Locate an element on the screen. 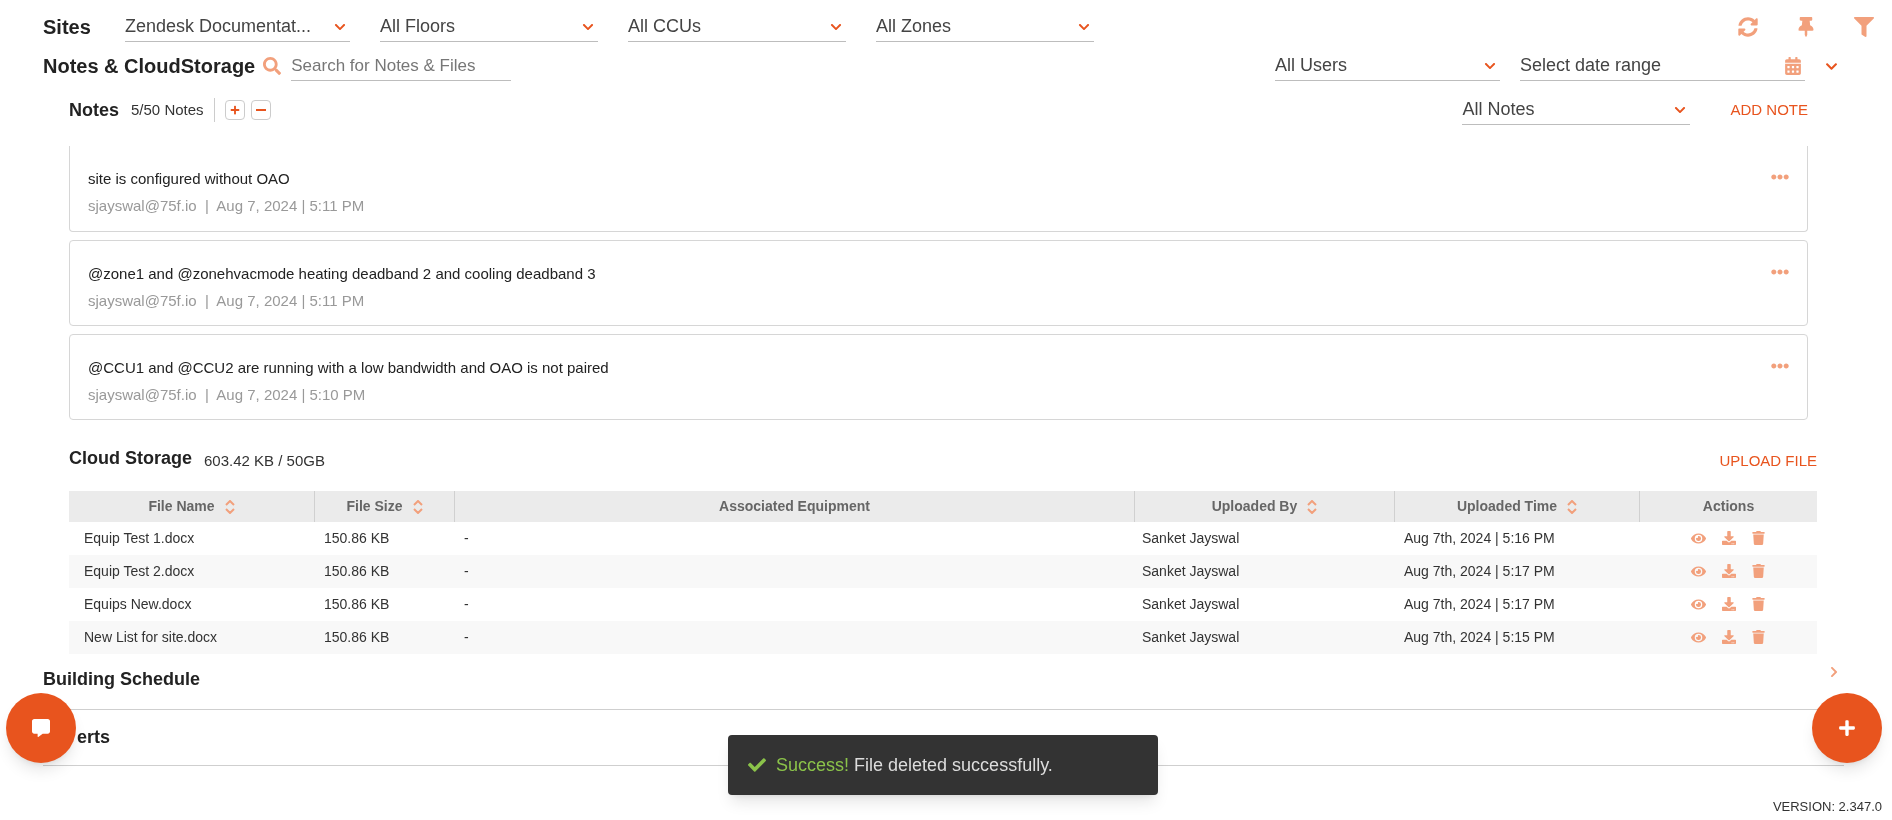 Image resolution: width=1892 pixels, height=820 pixels. chat-button is located at coordinates (41, 728).